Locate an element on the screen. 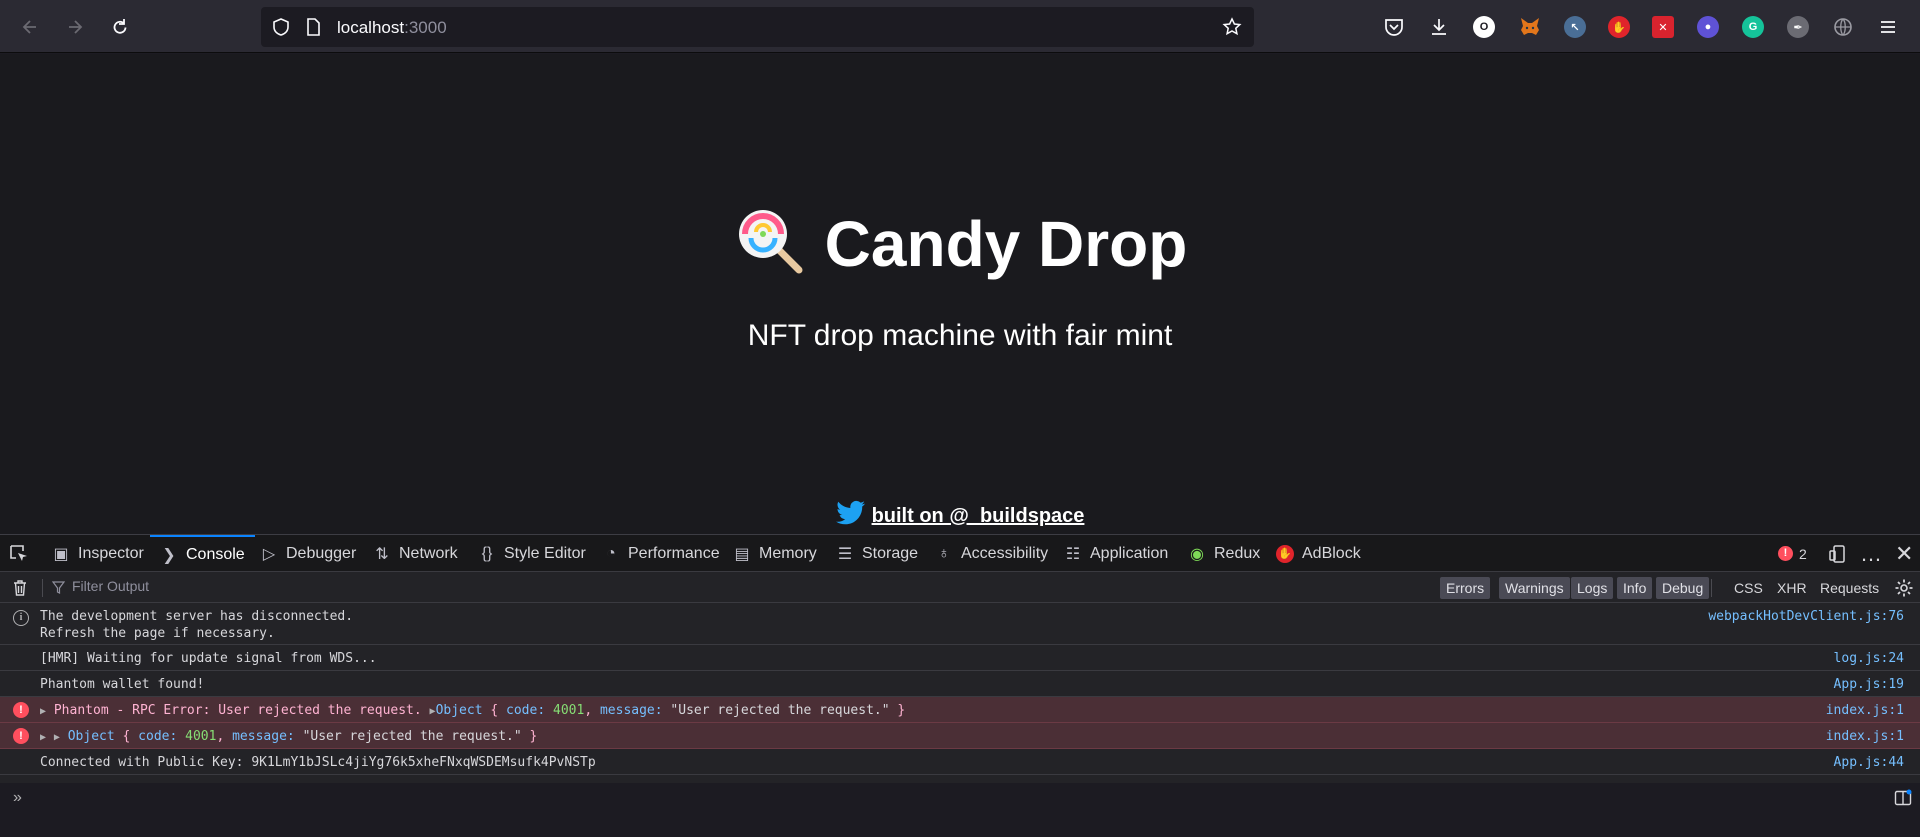 This screenshot has width=1920, height=837. filter-logs-button: Logs is located at coordinates (1592, 588).